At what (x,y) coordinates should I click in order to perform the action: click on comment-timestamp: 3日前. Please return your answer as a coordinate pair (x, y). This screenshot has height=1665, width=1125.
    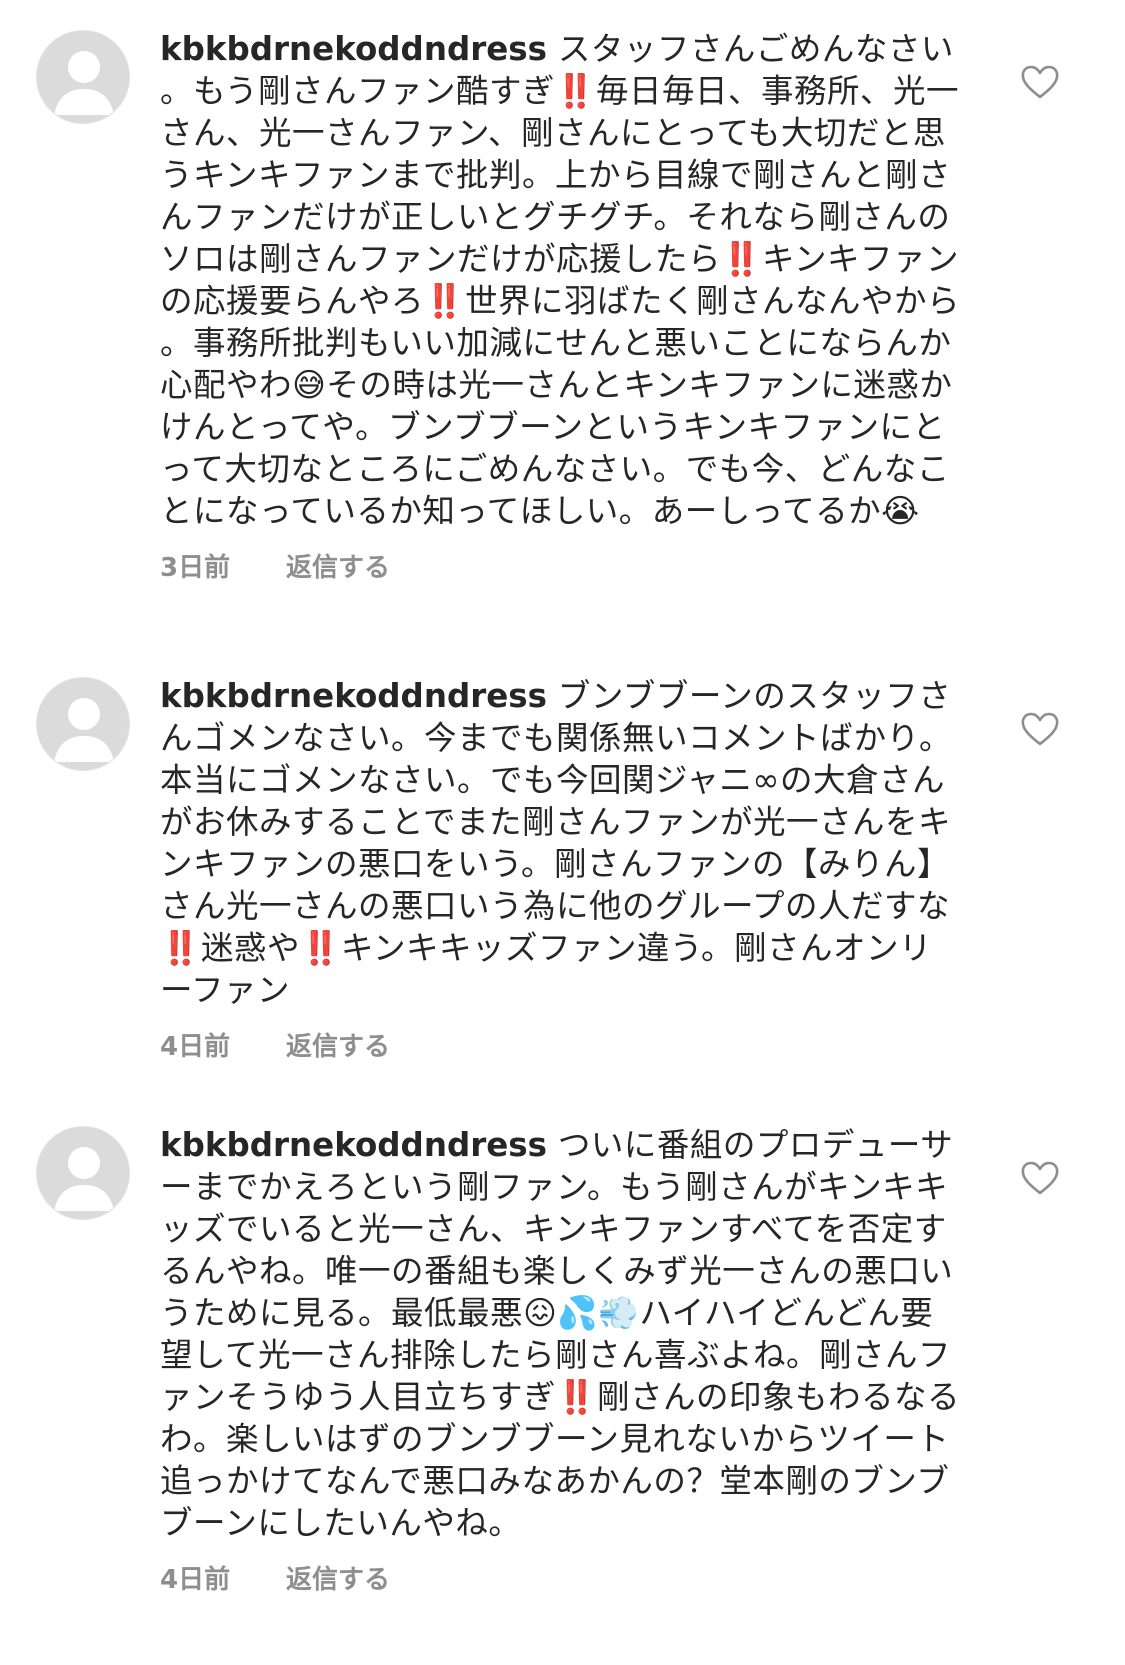
    Looking at the image, I should click on (195, 568).